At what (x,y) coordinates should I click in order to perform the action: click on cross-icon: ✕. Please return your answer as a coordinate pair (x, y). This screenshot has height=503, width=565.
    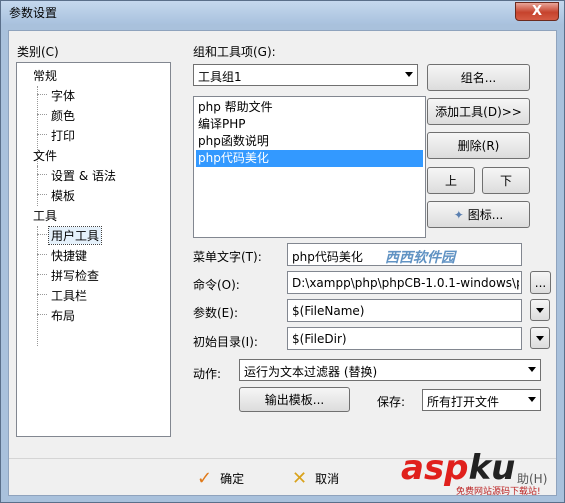
    Looking at the image, I should click on (300, 478).